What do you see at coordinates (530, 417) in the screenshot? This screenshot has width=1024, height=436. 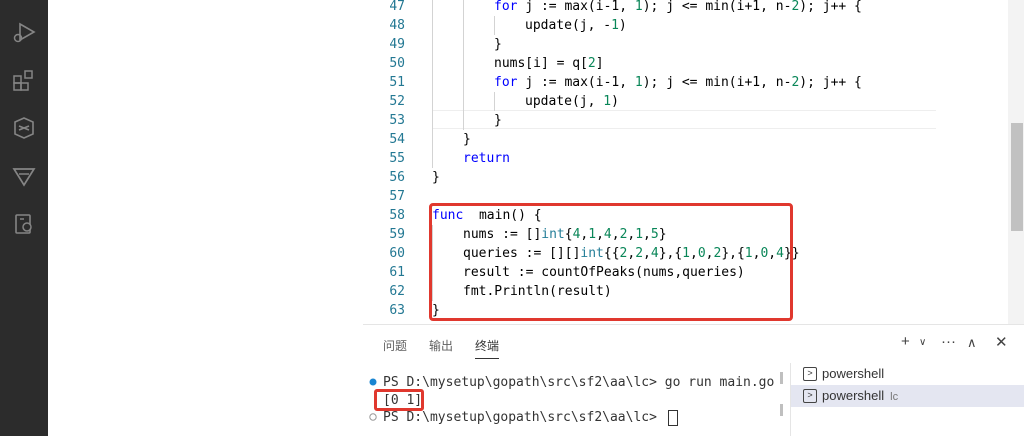 I see `terminal-line-3: PS D:\mysetup\gopath\src\sf2\aa\lc>` at bounding box center [530, 417].